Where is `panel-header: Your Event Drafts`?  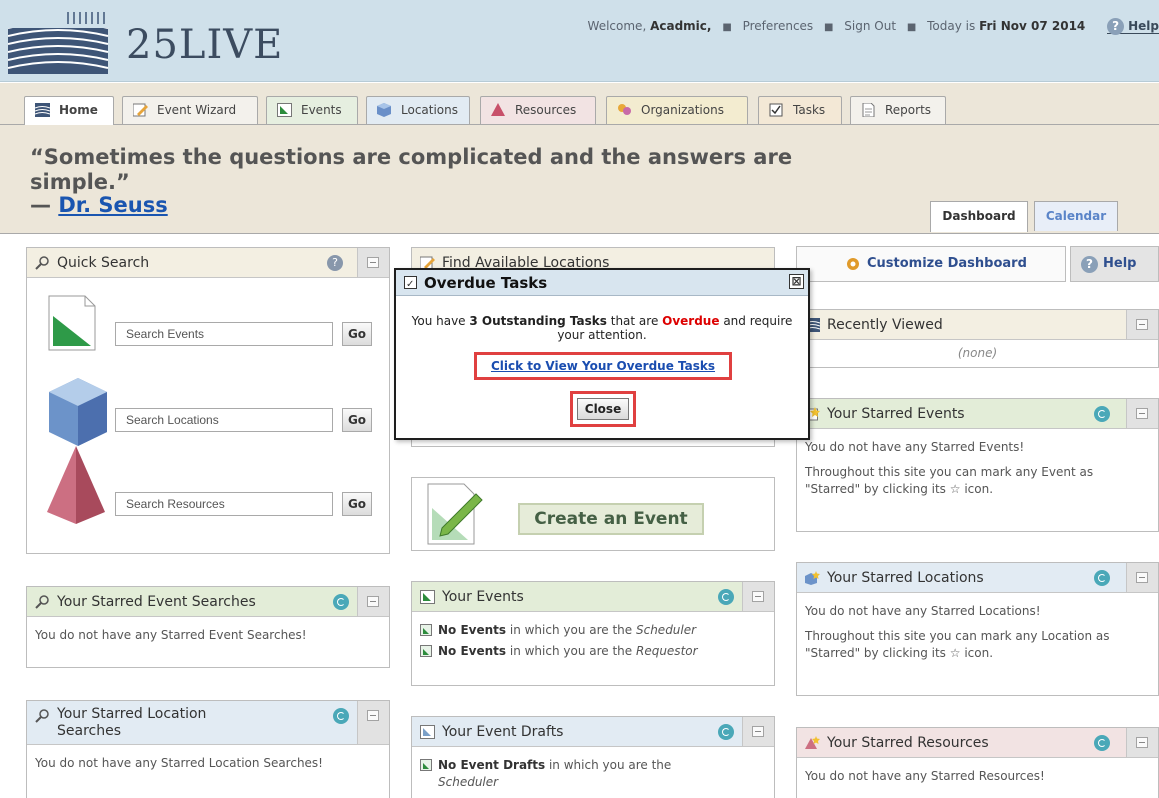
panel-header: Your Event Drafts is located at coordinates (593, 732).